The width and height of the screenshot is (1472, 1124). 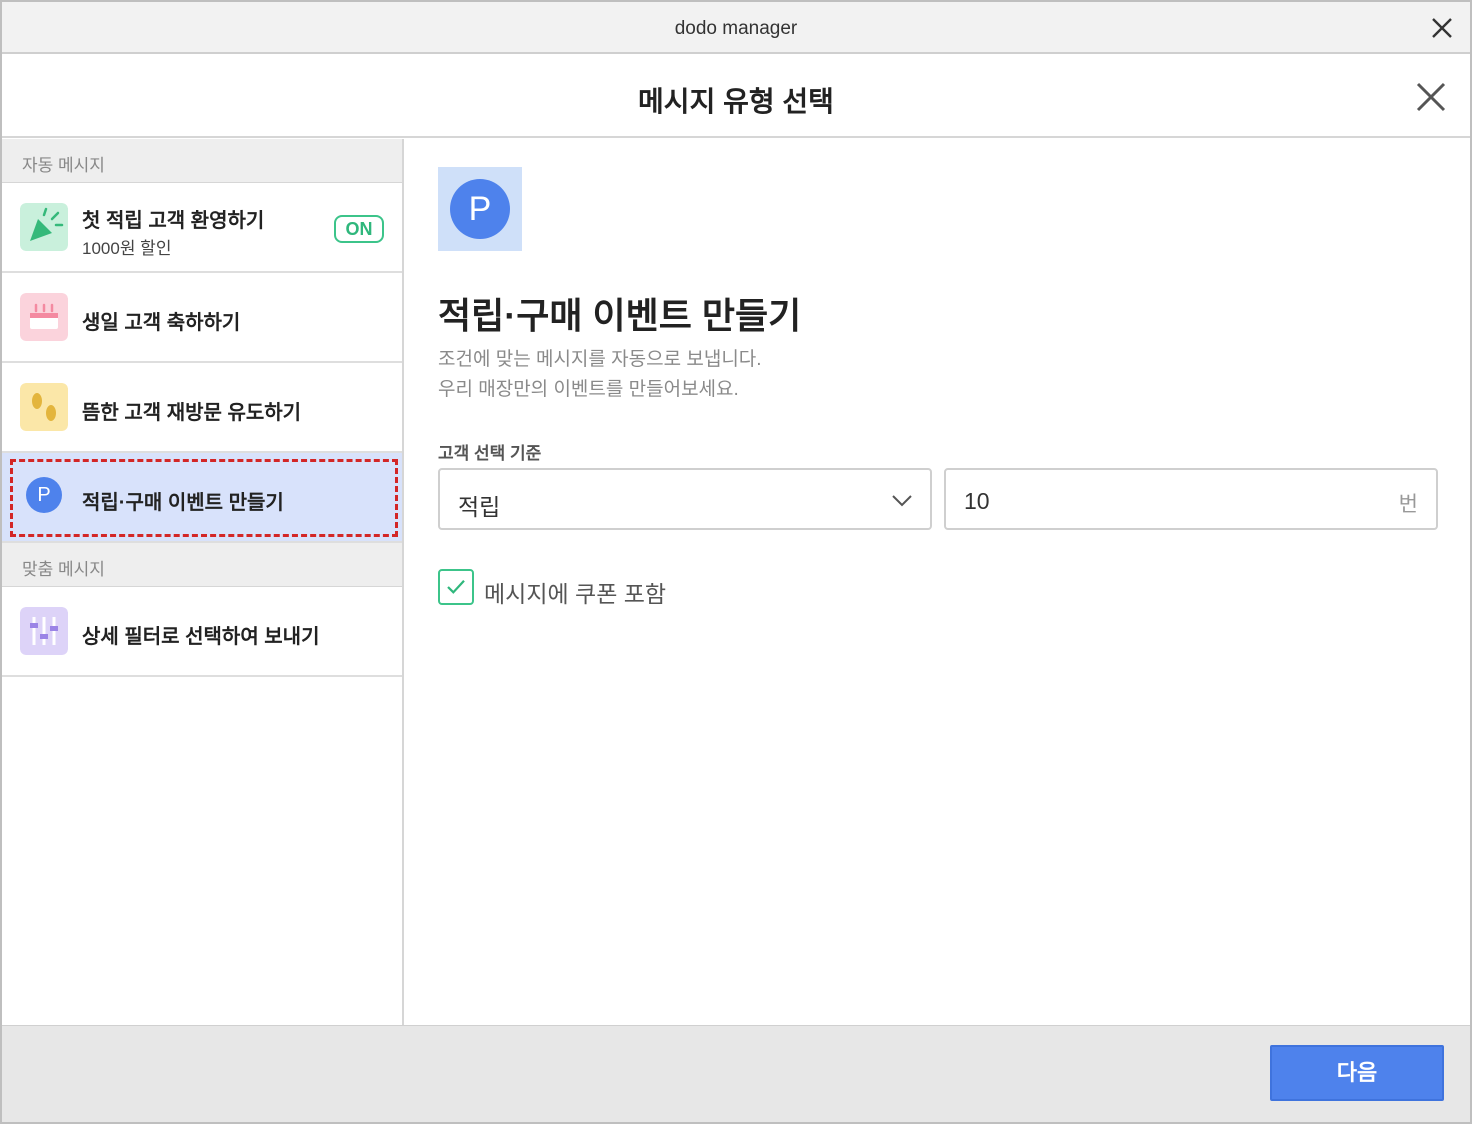 I want to click on coupon-checkbox, so click(x=456, y=587).